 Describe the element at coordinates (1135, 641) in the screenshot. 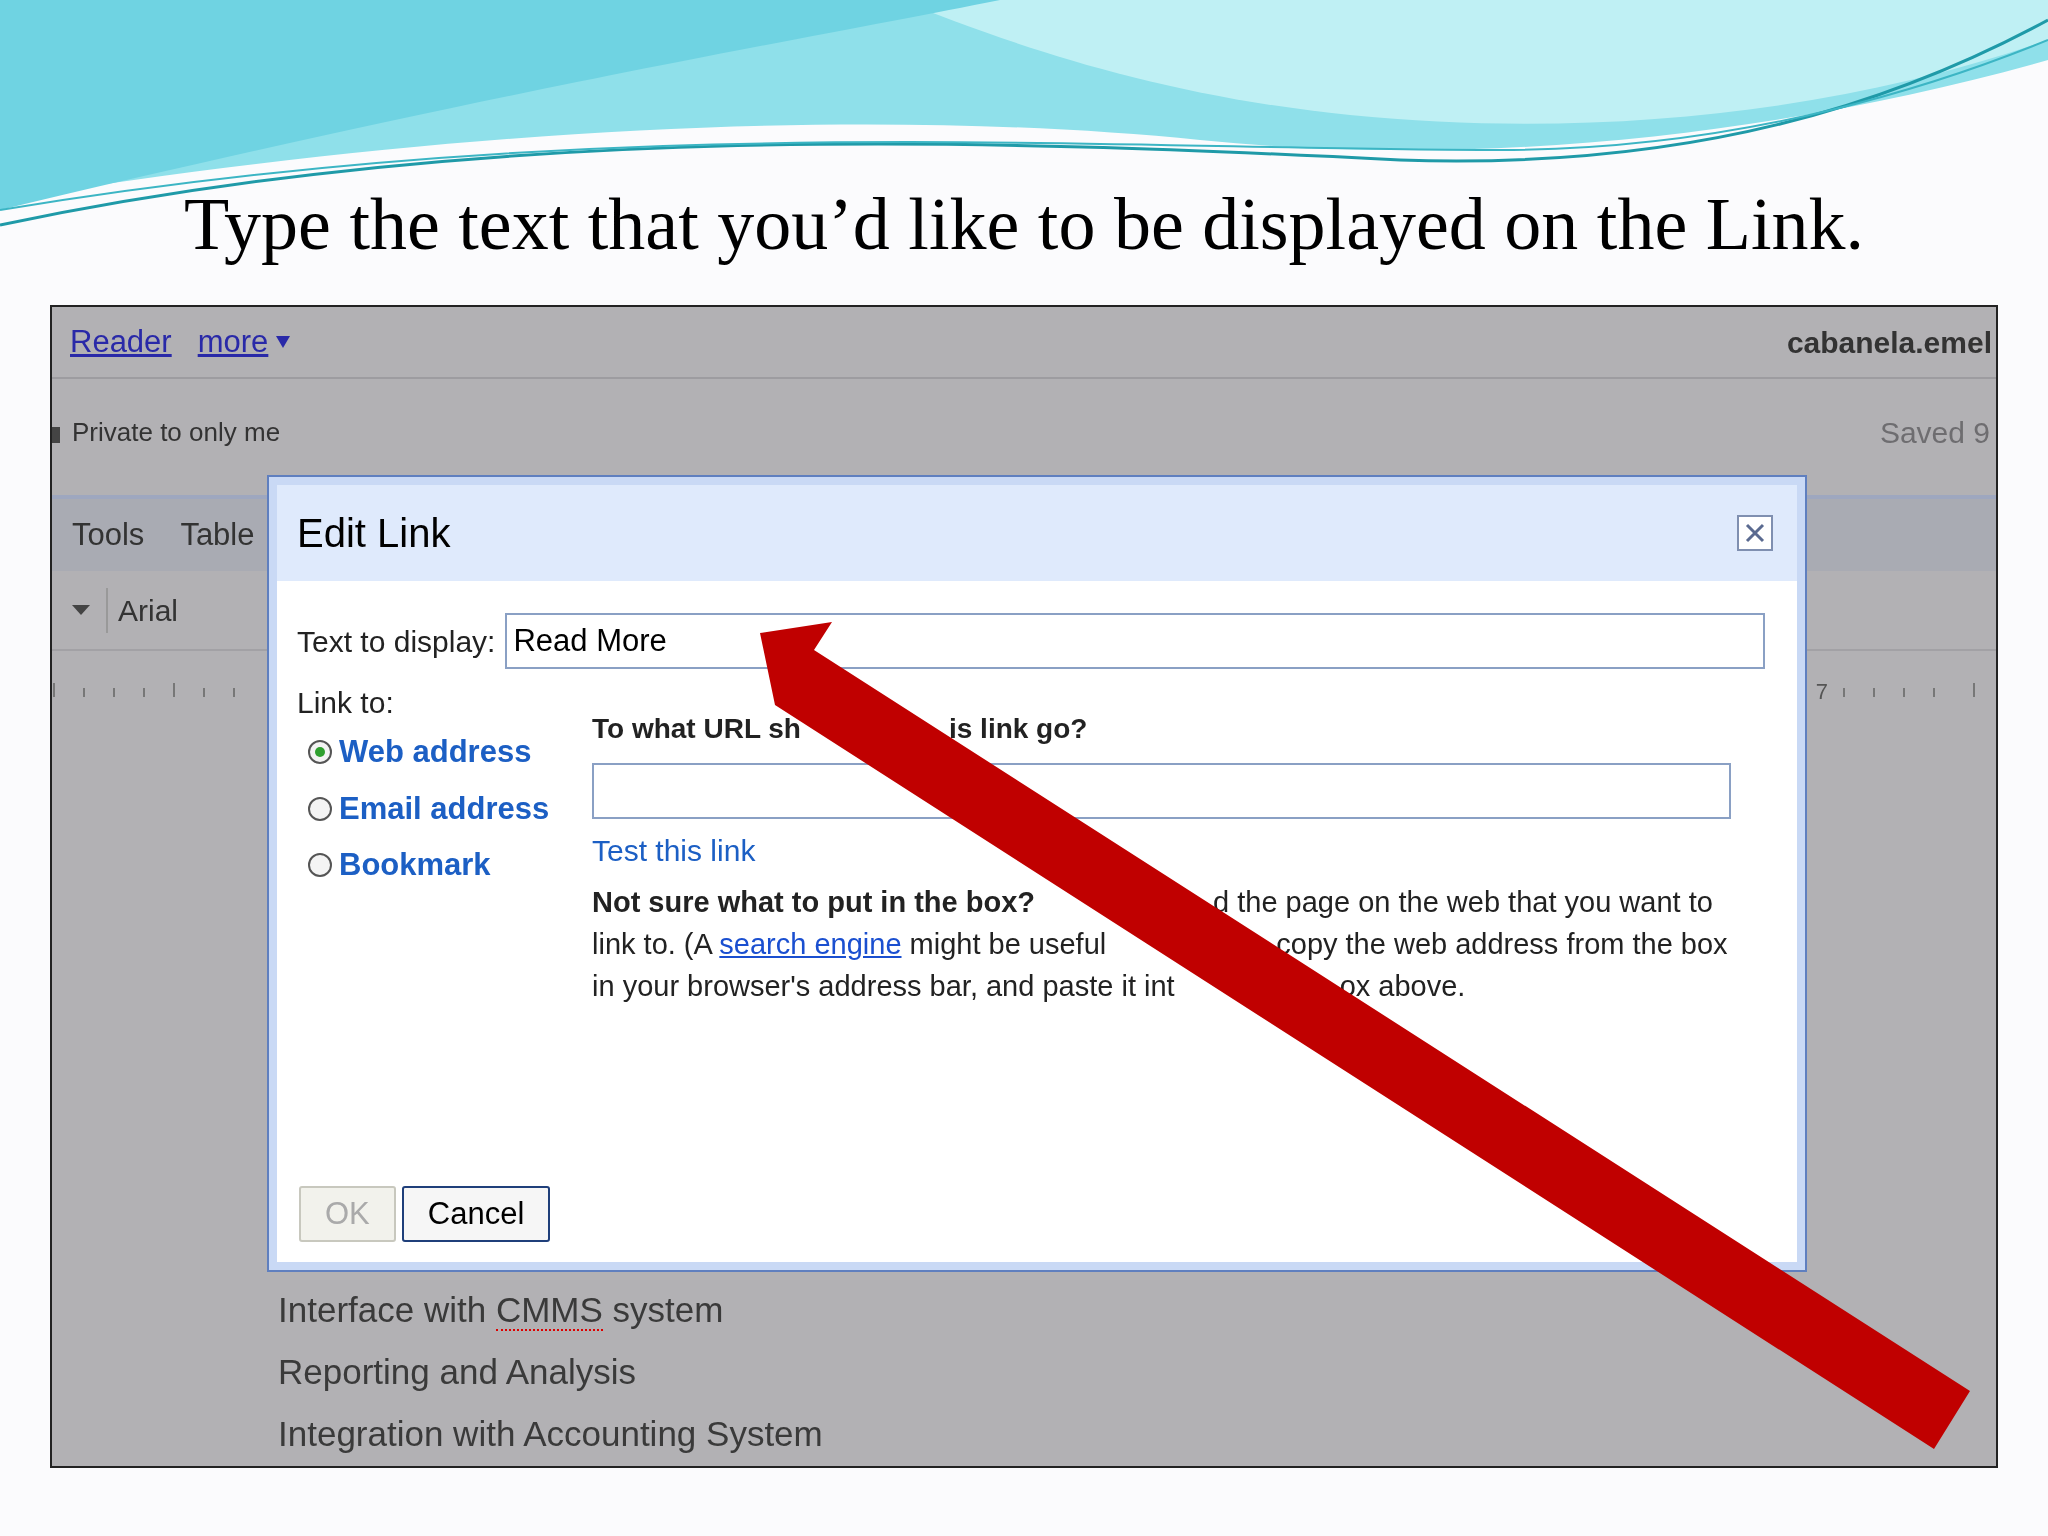

I see `text-to-display-field: Read More` at that location.